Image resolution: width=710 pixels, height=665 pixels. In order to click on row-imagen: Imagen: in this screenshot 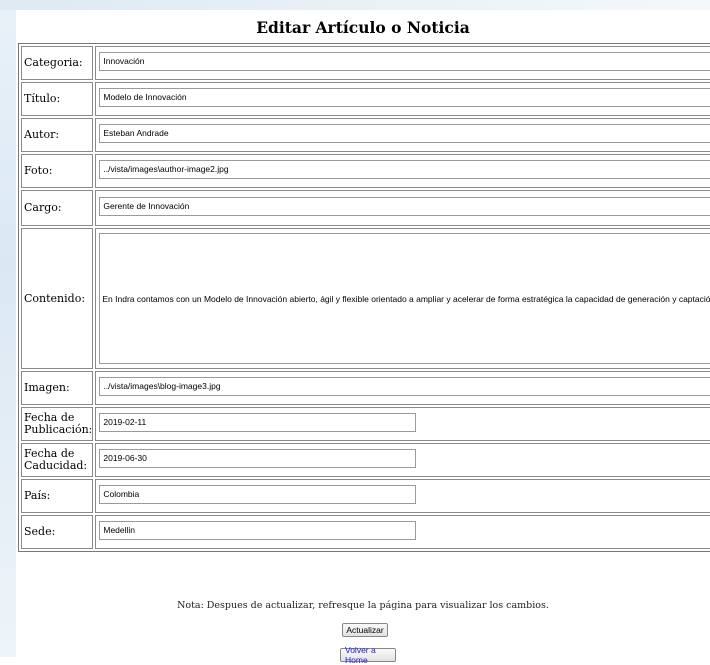, I will do `click(365, 388)`.